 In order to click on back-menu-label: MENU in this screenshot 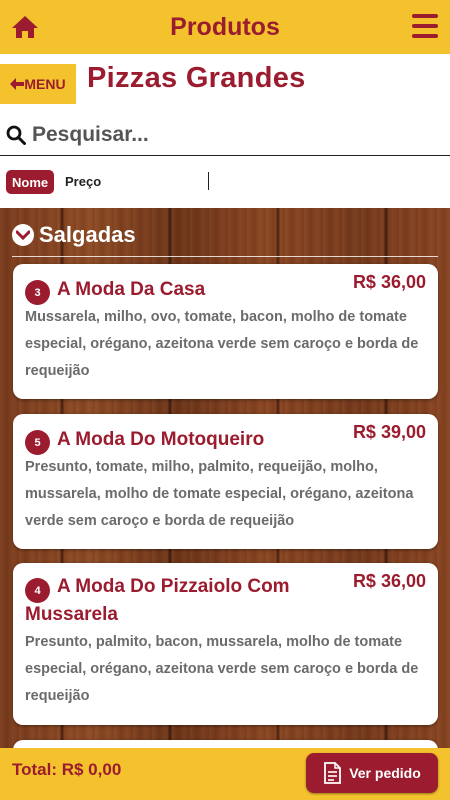, I will do `click(45, 84)`.